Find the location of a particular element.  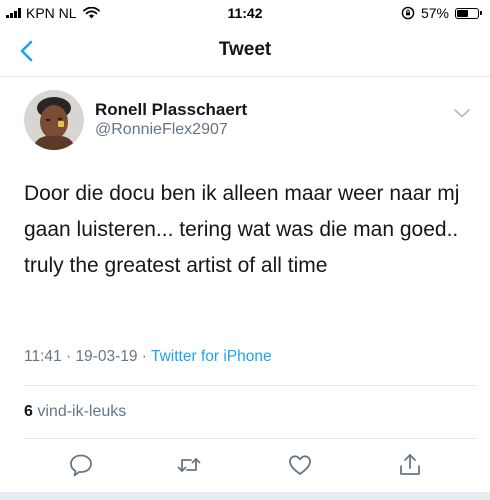

likes-label: vind-ik-leuks is located at coordinates (82, 411).